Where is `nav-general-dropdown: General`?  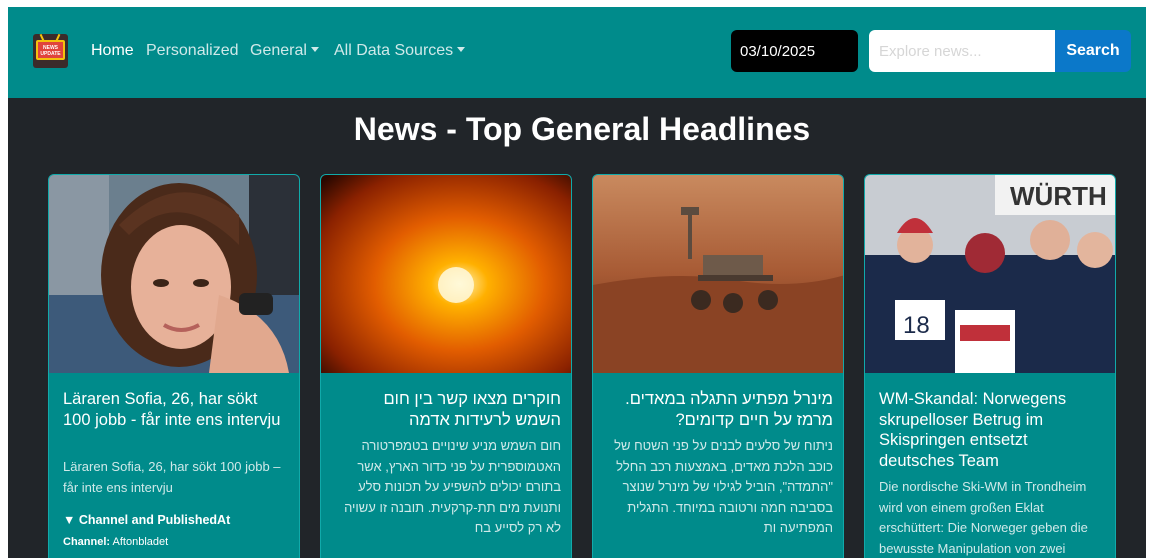
nav-general-dropdown: General is located at coordinates (284, 51).